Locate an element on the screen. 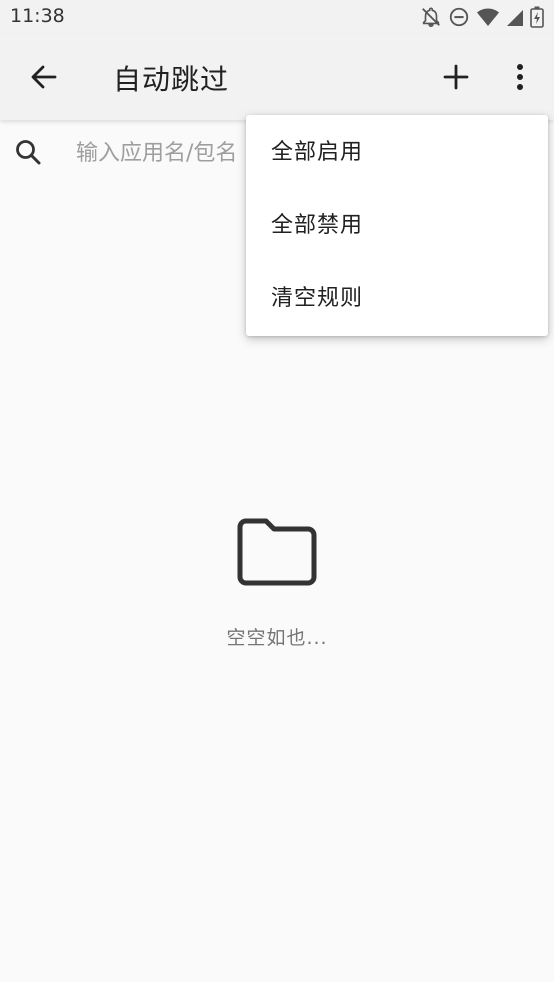  search-icon is located at coordinates (28, 152).